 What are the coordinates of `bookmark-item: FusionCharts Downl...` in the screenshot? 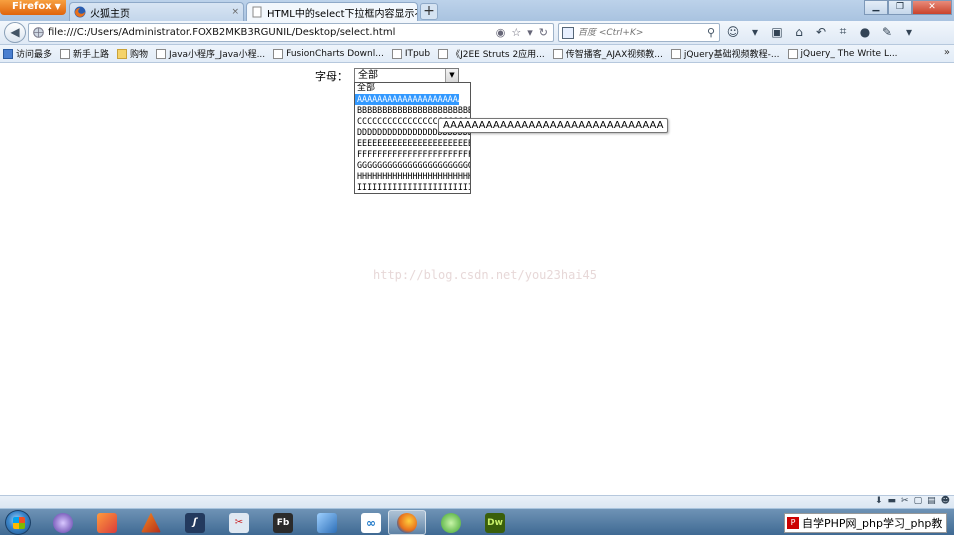 It's located at (328, 53).